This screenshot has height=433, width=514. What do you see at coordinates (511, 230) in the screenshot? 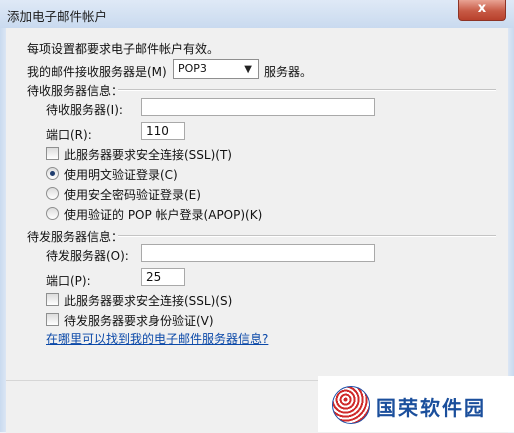
I see `window-border-right` at bounding box center [511, 230].